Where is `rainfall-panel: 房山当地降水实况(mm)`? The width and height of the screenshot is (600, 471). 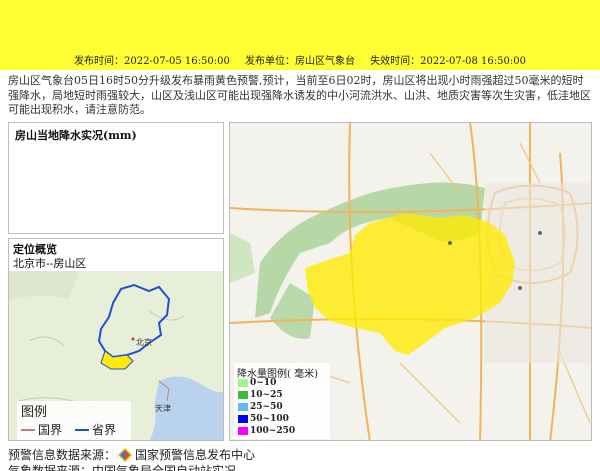
rainfall-panel: 房山当地降水实况(mm) is located at coordinates (116, 178).